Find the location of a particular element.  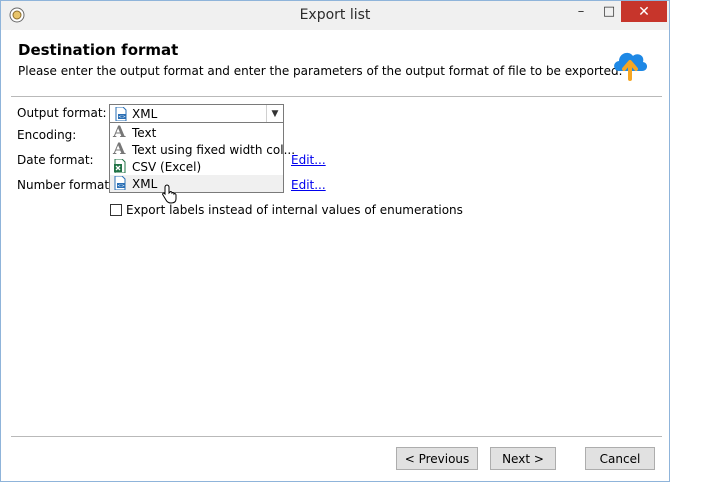

maximize-button: □ is located at coordinates (609, 11).